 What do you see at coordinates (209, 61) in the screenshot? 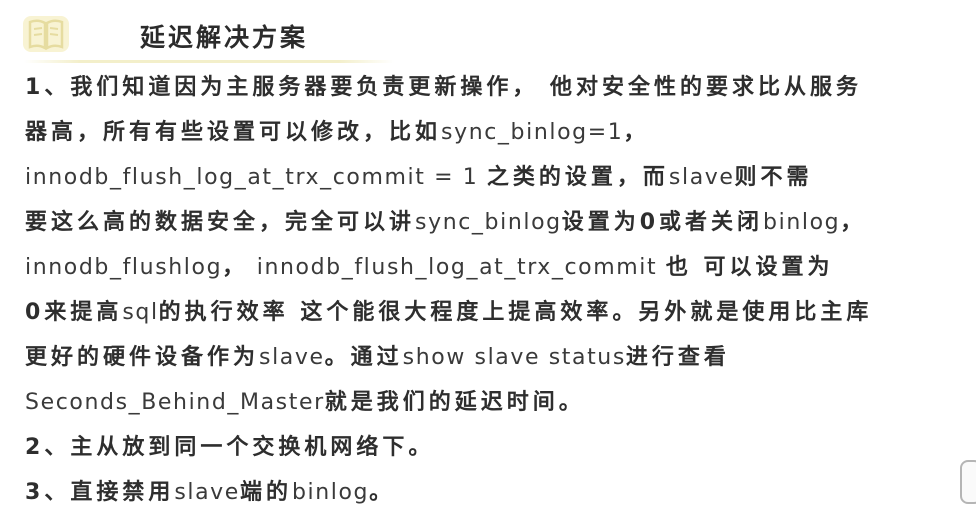
I see `title-underline` at bounding box center [209, 61].